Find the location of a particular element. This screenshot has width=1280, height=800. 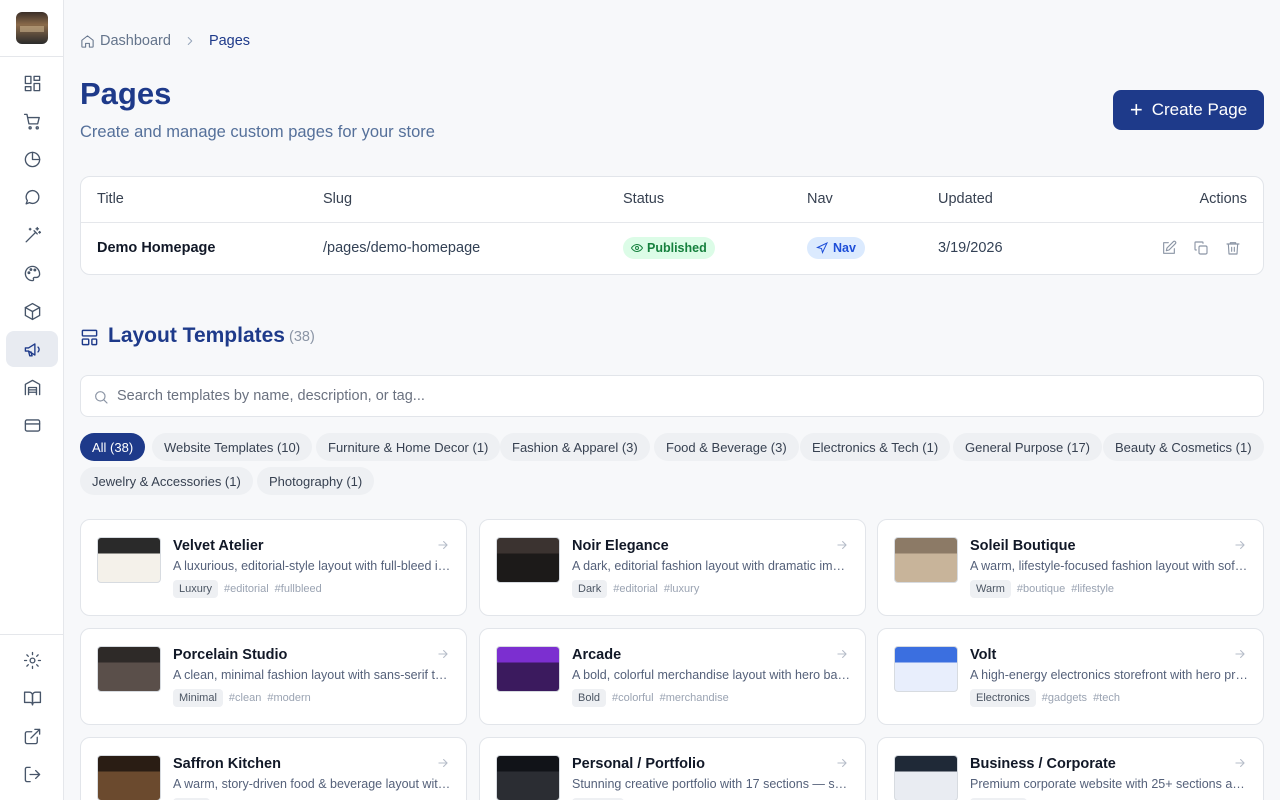

template-card-title: Business / Corporate is located at coordinates (1043, 764).